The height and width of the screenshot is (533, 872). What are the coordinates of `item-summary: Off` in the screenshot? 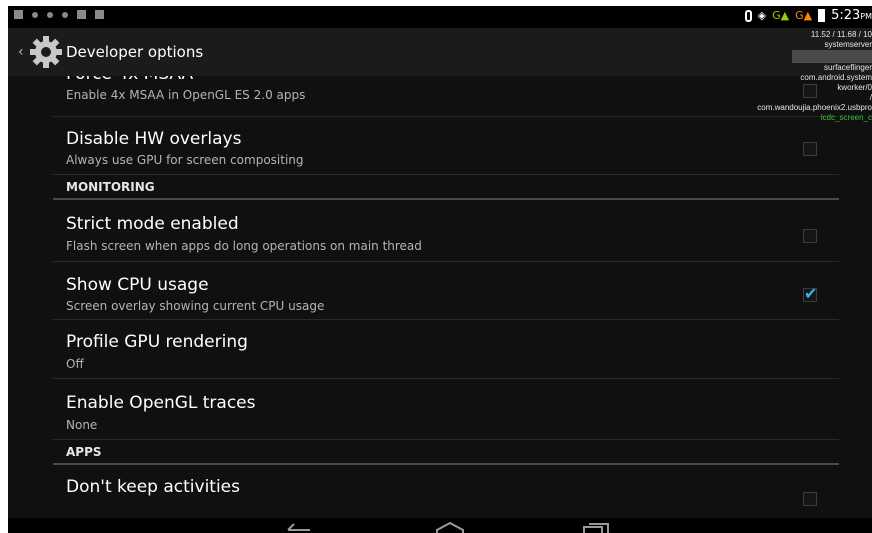 It's located at (75, 364).